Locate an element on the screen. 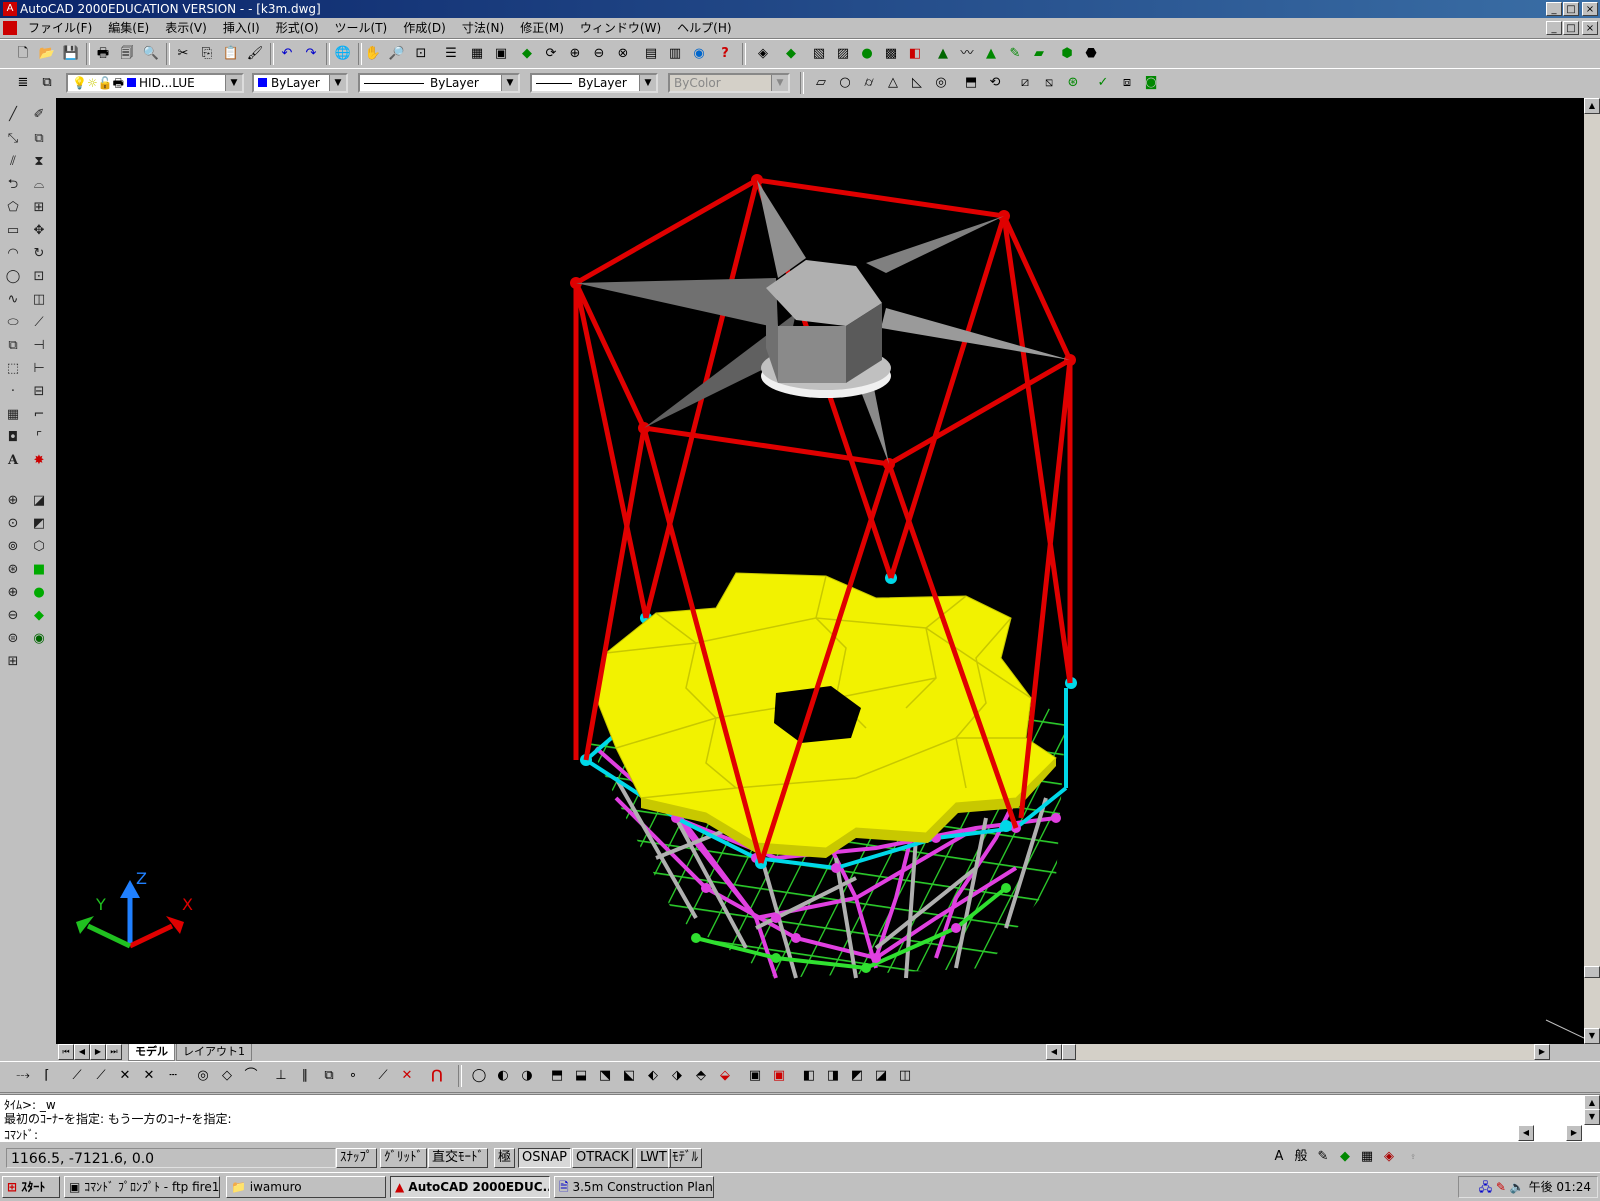 The image size is (1600, 1201). scene-icon: ⬡ is located at coordinates (39, 547).